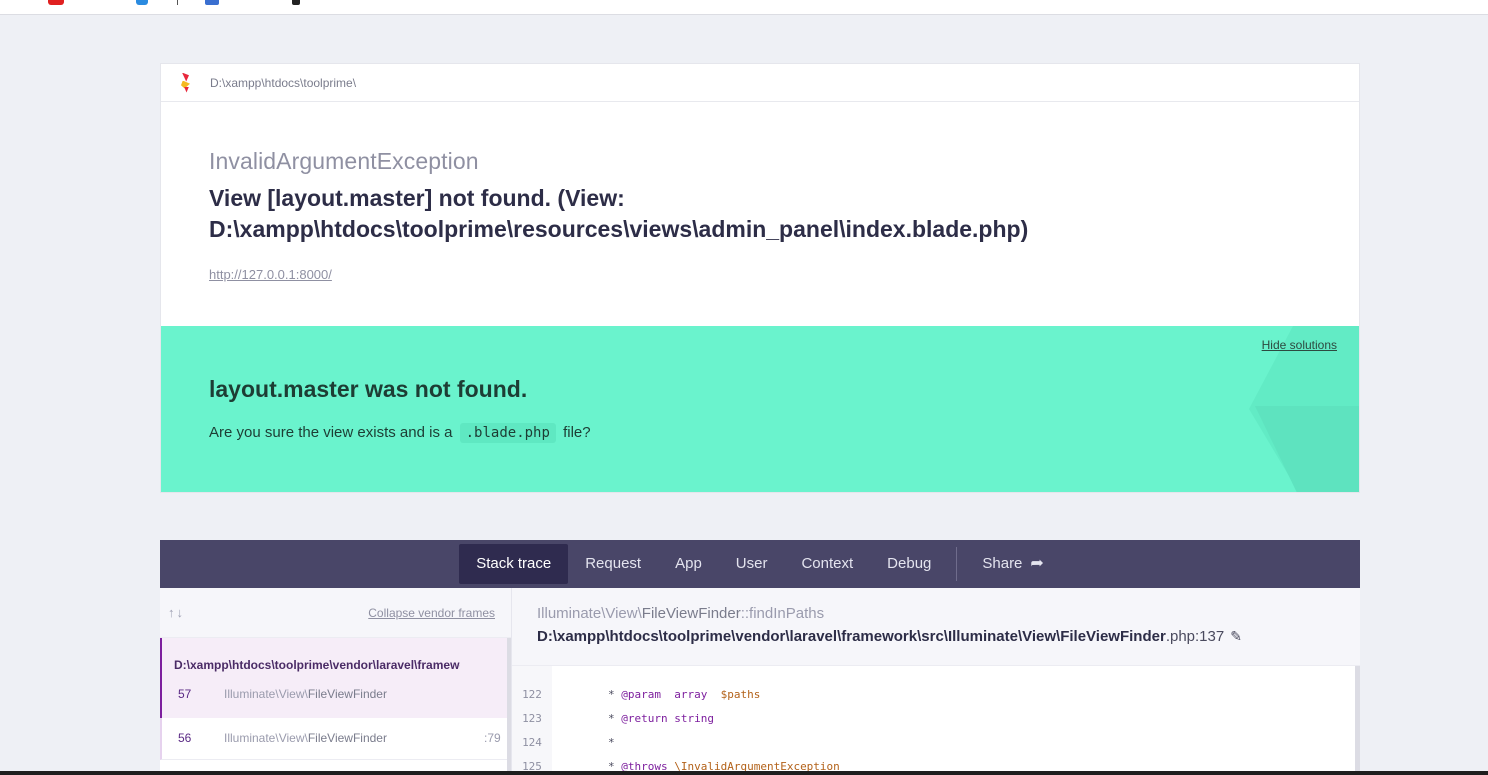  I want to click on tab-user: User, so click(752, 564).